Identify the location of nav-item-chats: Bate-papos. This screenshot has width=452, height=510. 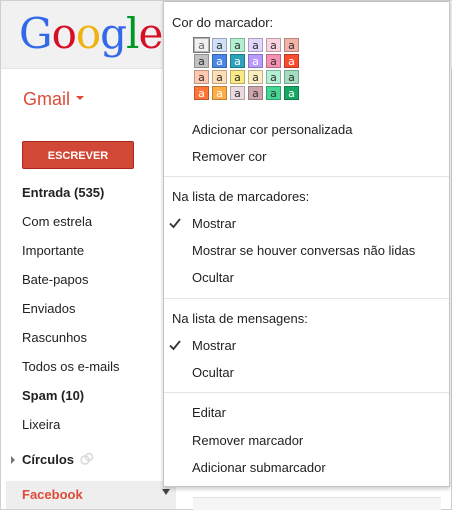
(55, 279).